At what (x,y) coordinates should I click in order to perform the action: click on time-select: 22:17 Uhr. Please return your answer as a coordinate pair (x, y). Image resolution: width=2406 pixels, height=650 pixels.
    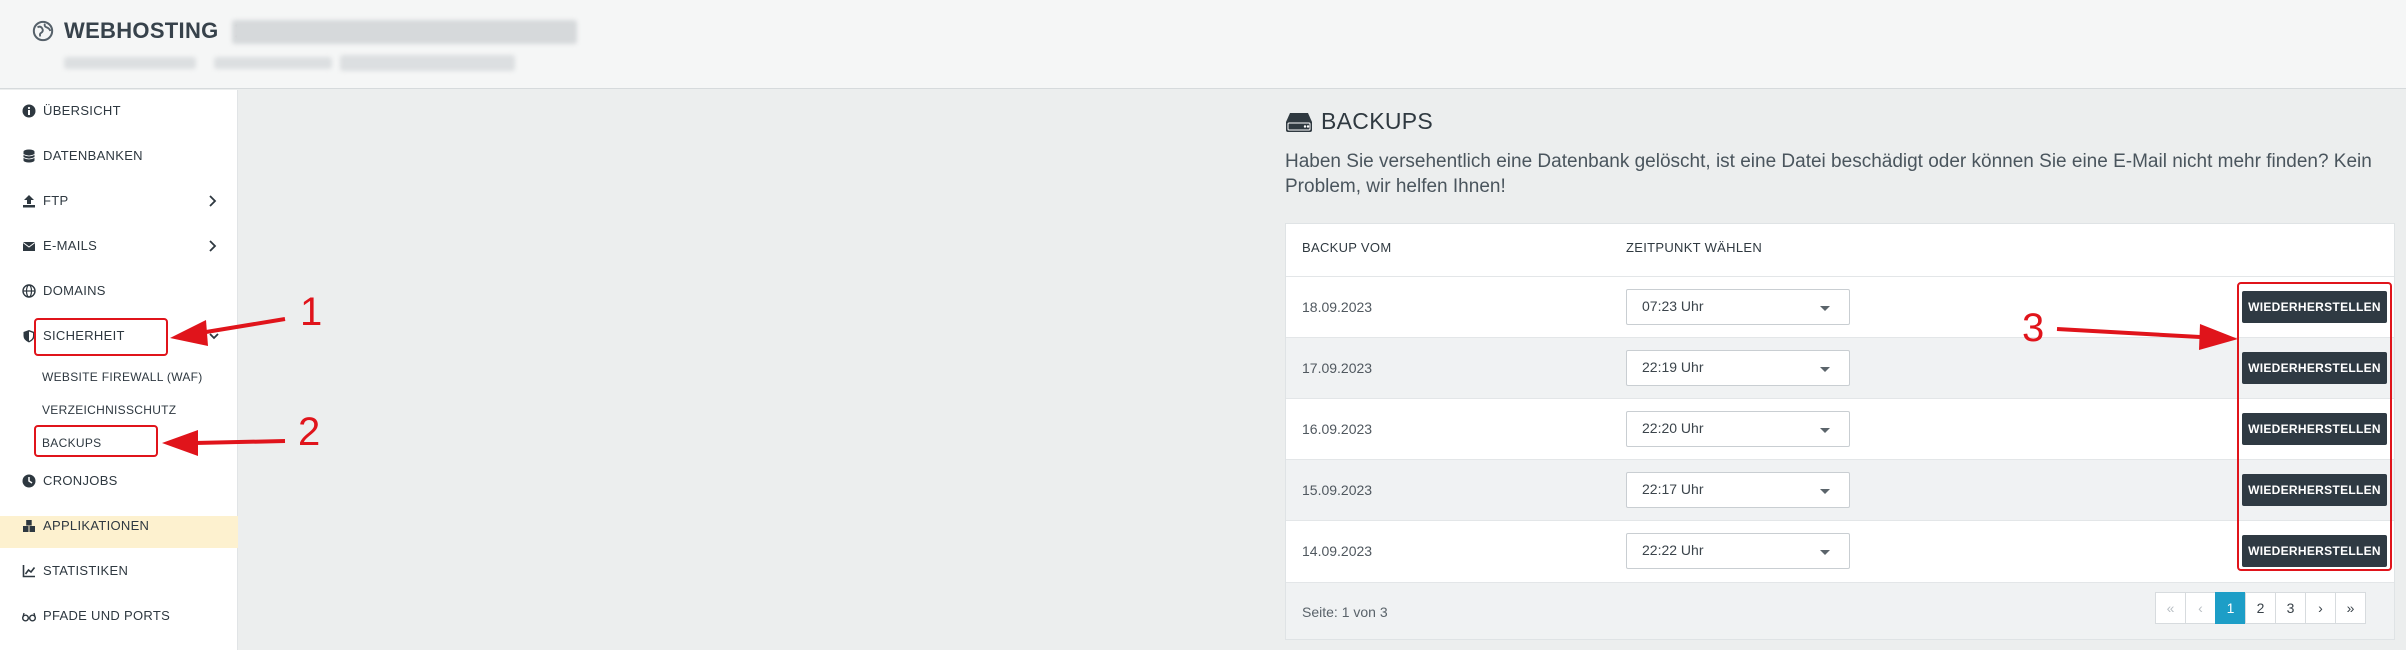
    Looking at the image, I should click on (1738, 490).